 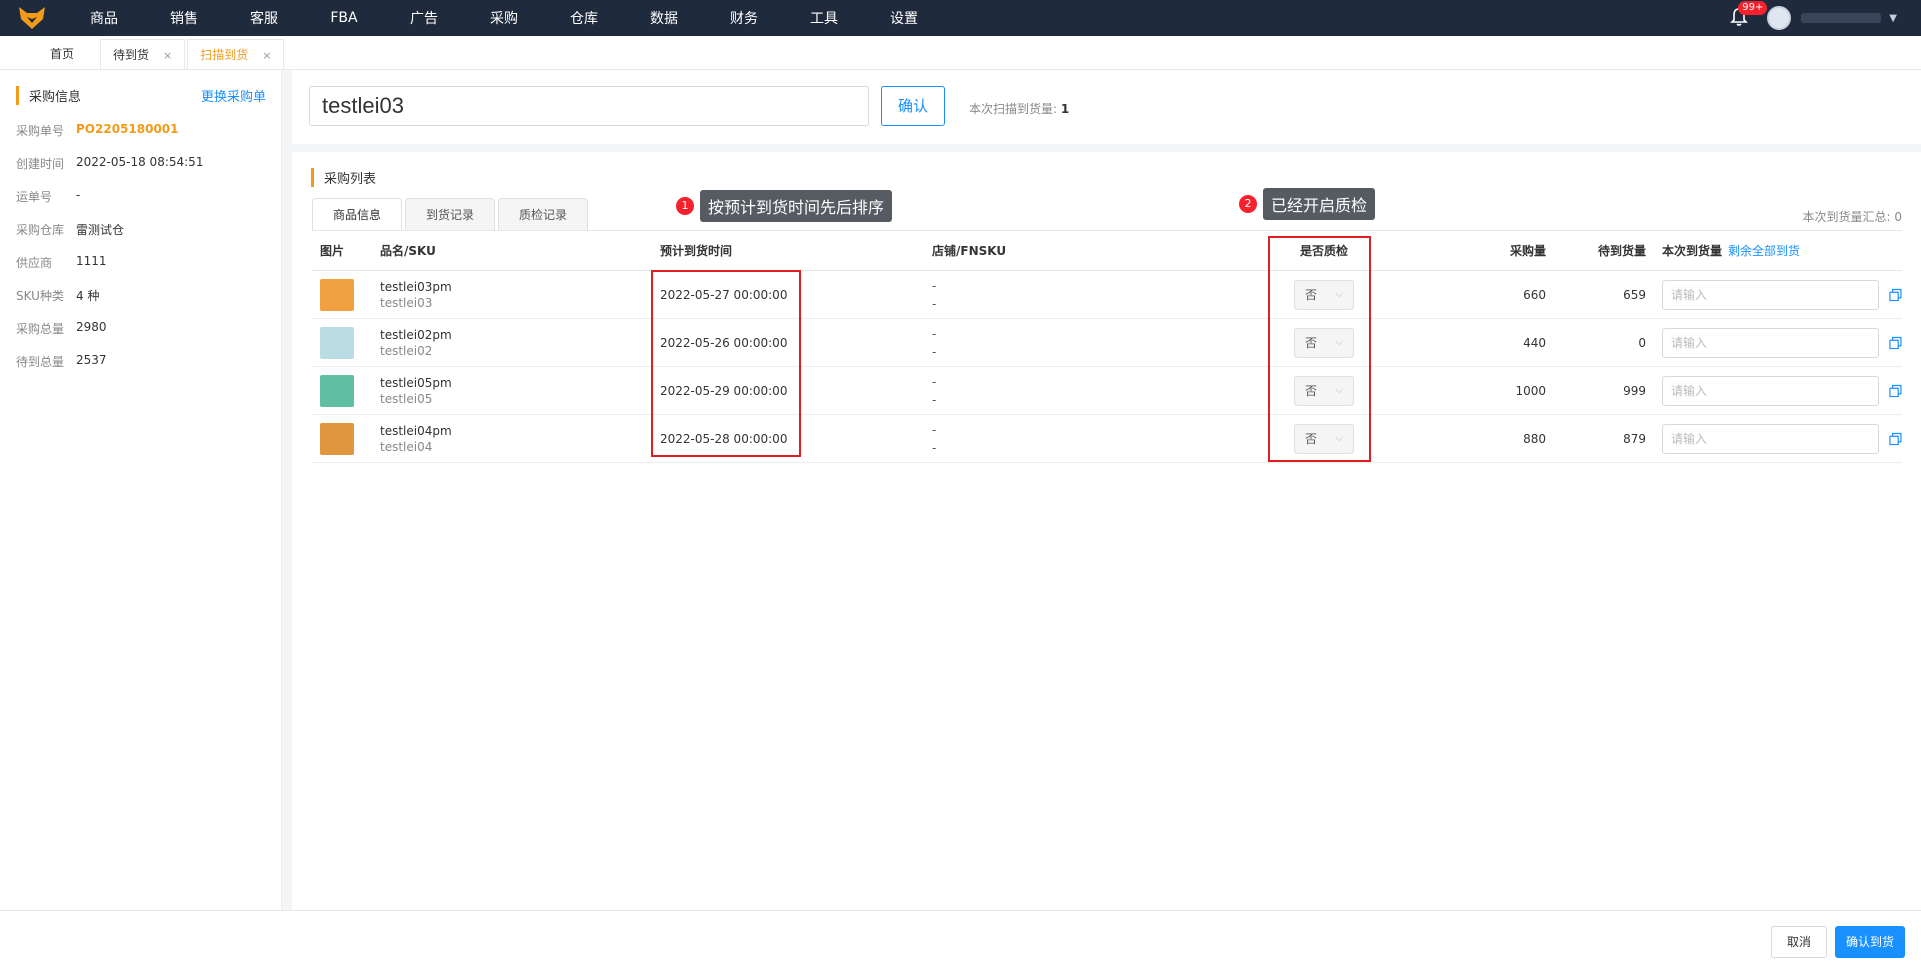 I want to click on tab-home-label: 首页, so click(x=62, y=54).